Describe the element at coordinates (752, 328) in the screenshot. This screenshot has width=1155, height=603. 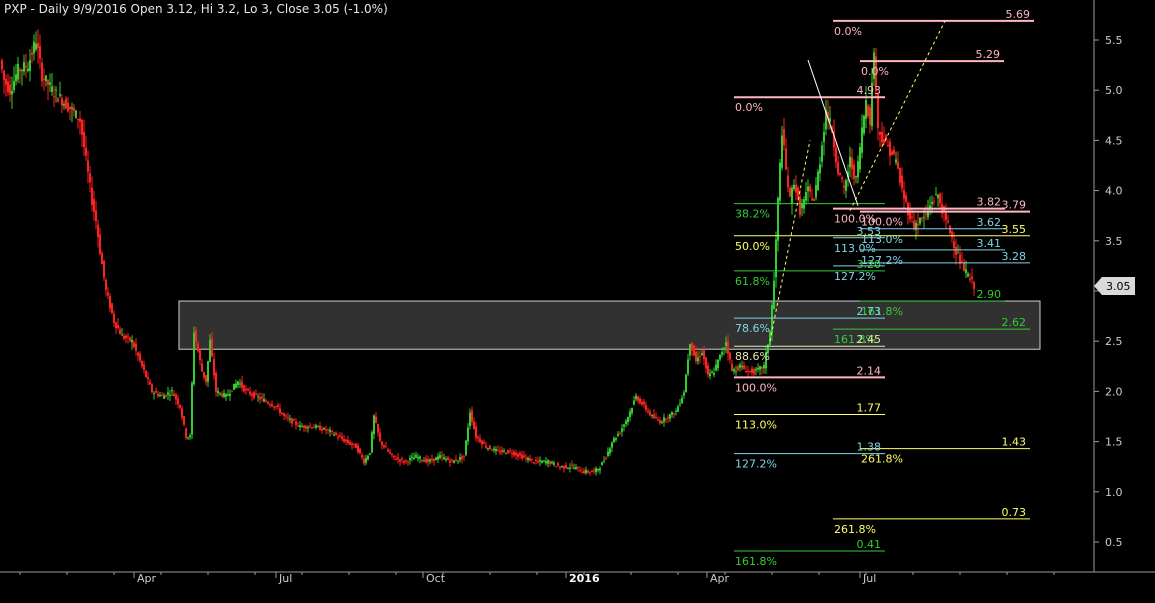
I see `fib-level-percent: 78.6%` at that location.